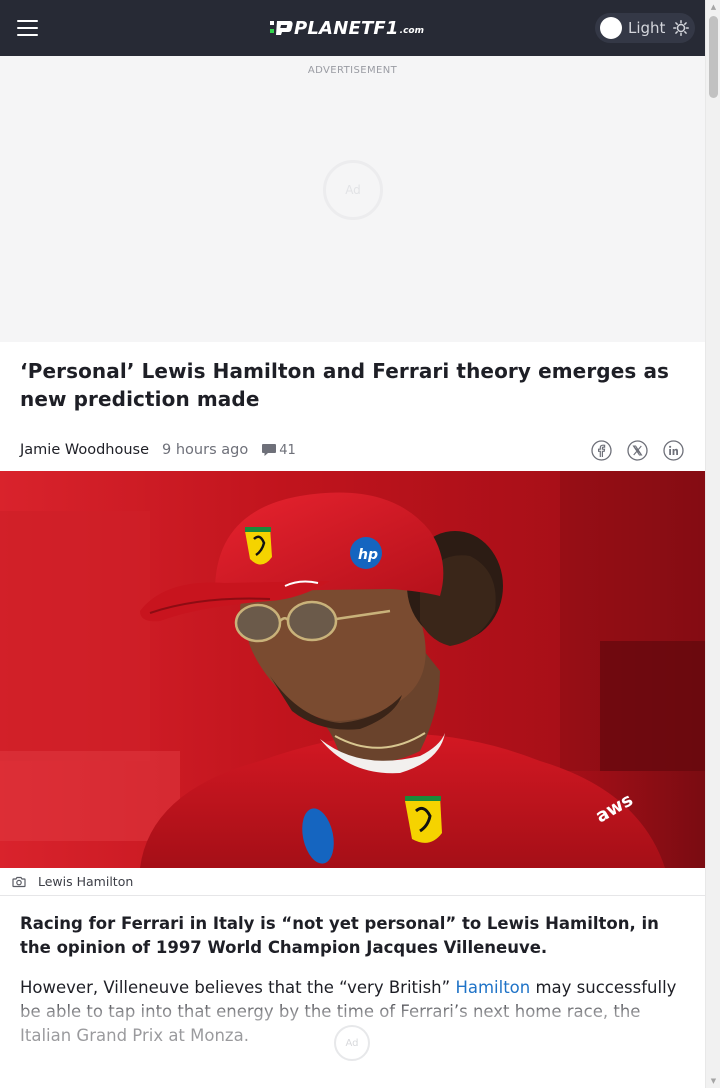 This screenshot has width=720, height=1088. I want to click on linkedin-share-button, so click(673, 450).